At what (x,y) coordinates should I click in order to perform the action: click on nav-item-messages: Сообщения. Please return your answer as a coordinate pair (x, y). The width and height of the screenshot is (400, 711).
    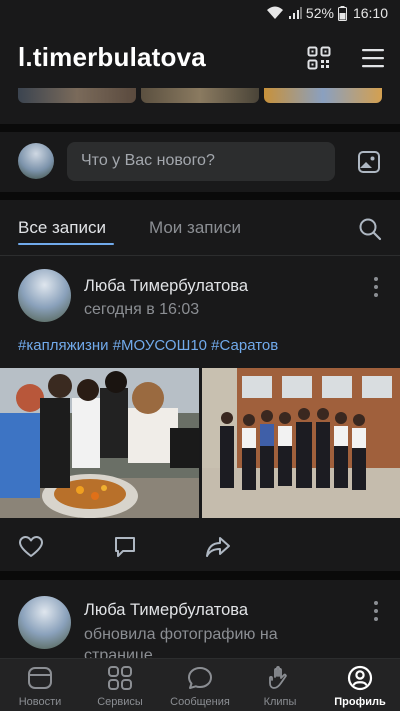
    Looking at the image, I should click on (200, 685).